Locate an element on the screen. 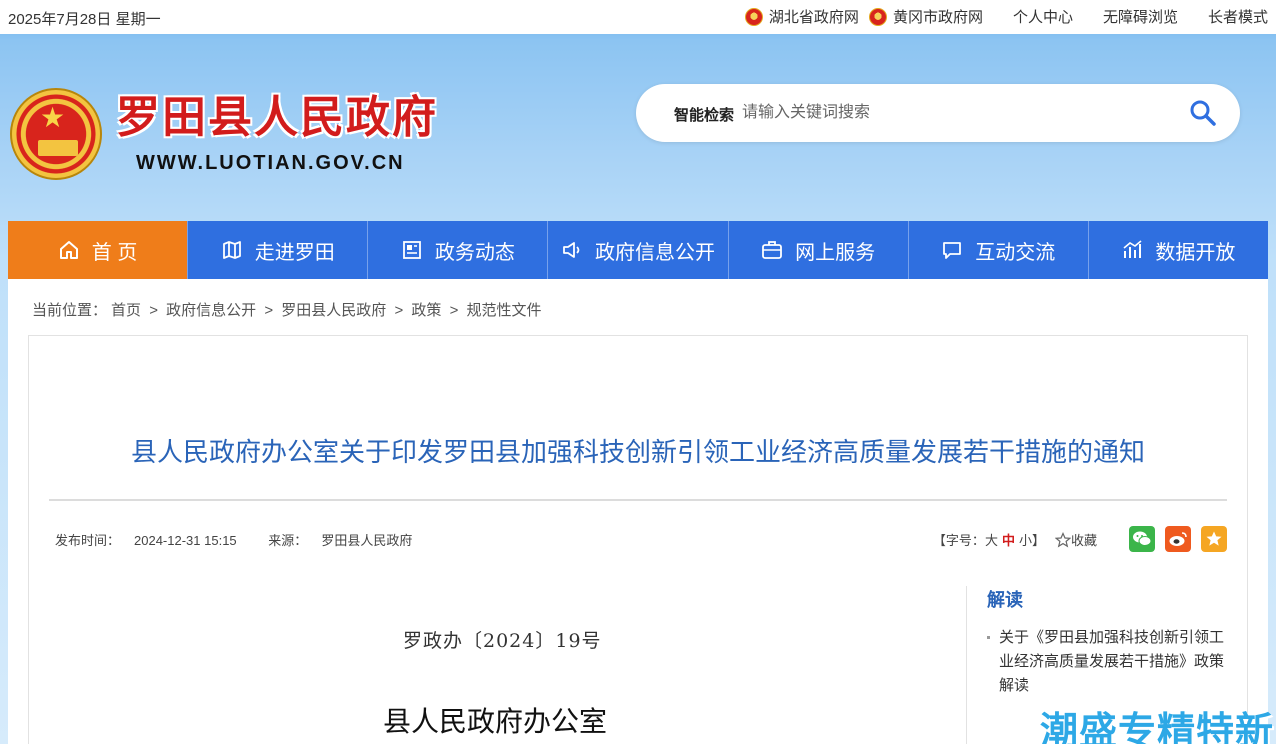 The height and width of the screenshot is (744, 1276). site-title: 罗田县人民政府 is located at coordinates (277, 118).